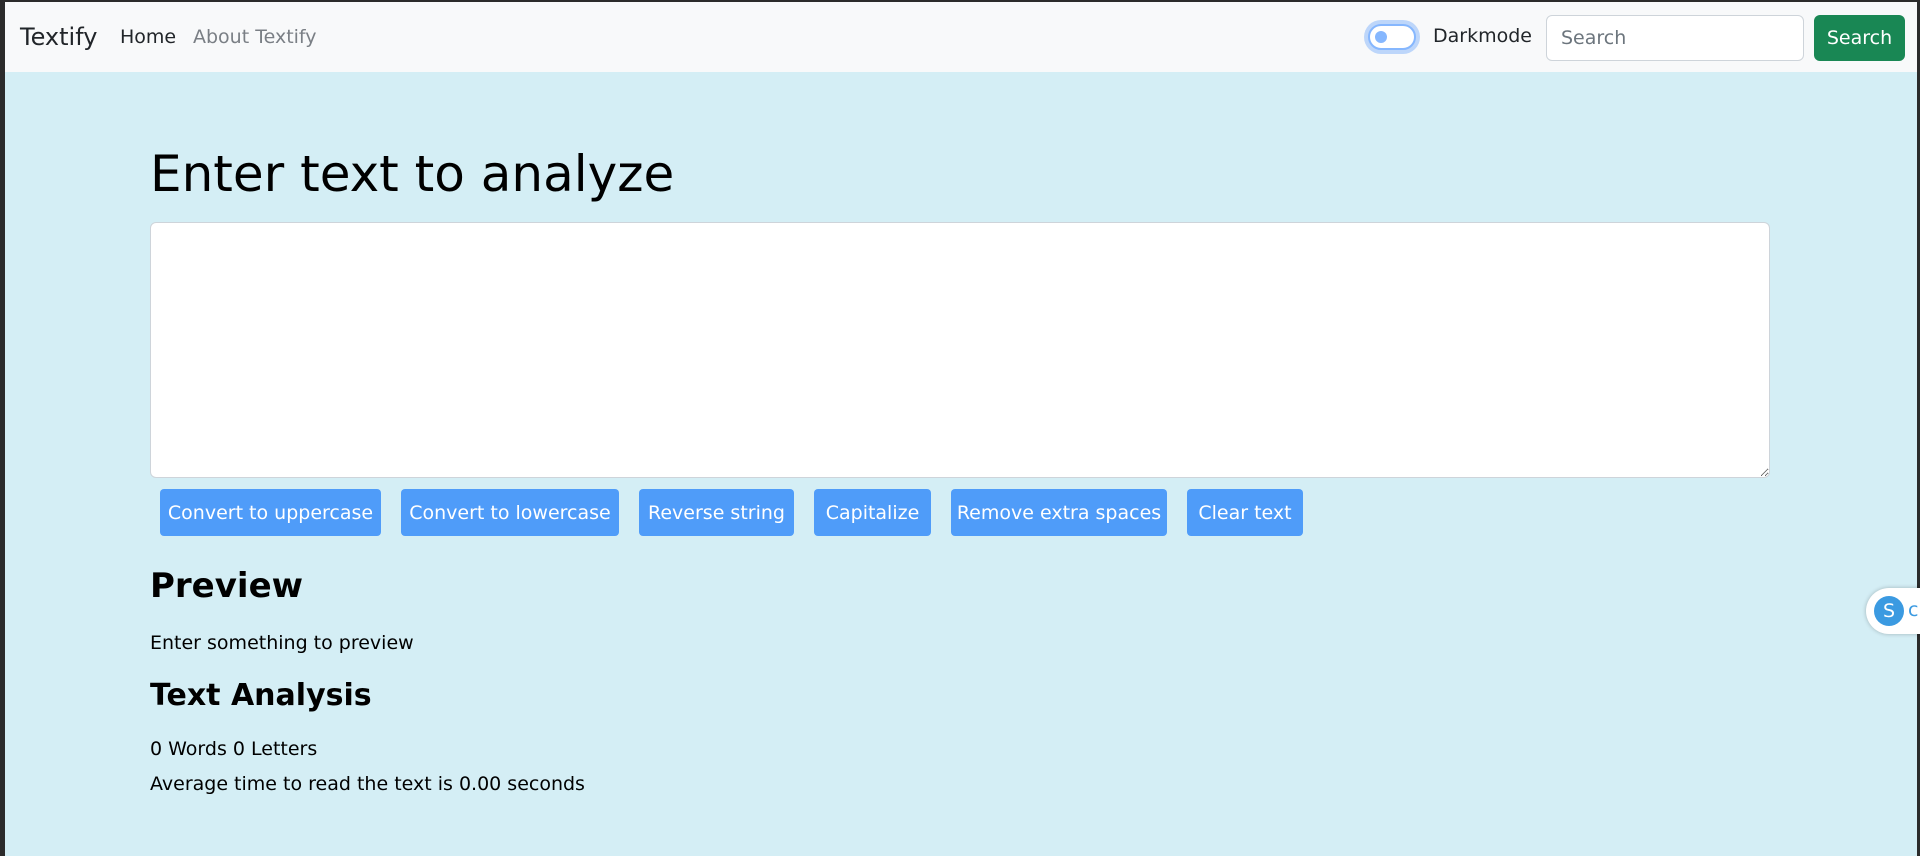  What do you see at coordinates (1482, 36) in the screenshot?
I see `darkmode-label: Darkmode` at bounding box center [1482, 36].